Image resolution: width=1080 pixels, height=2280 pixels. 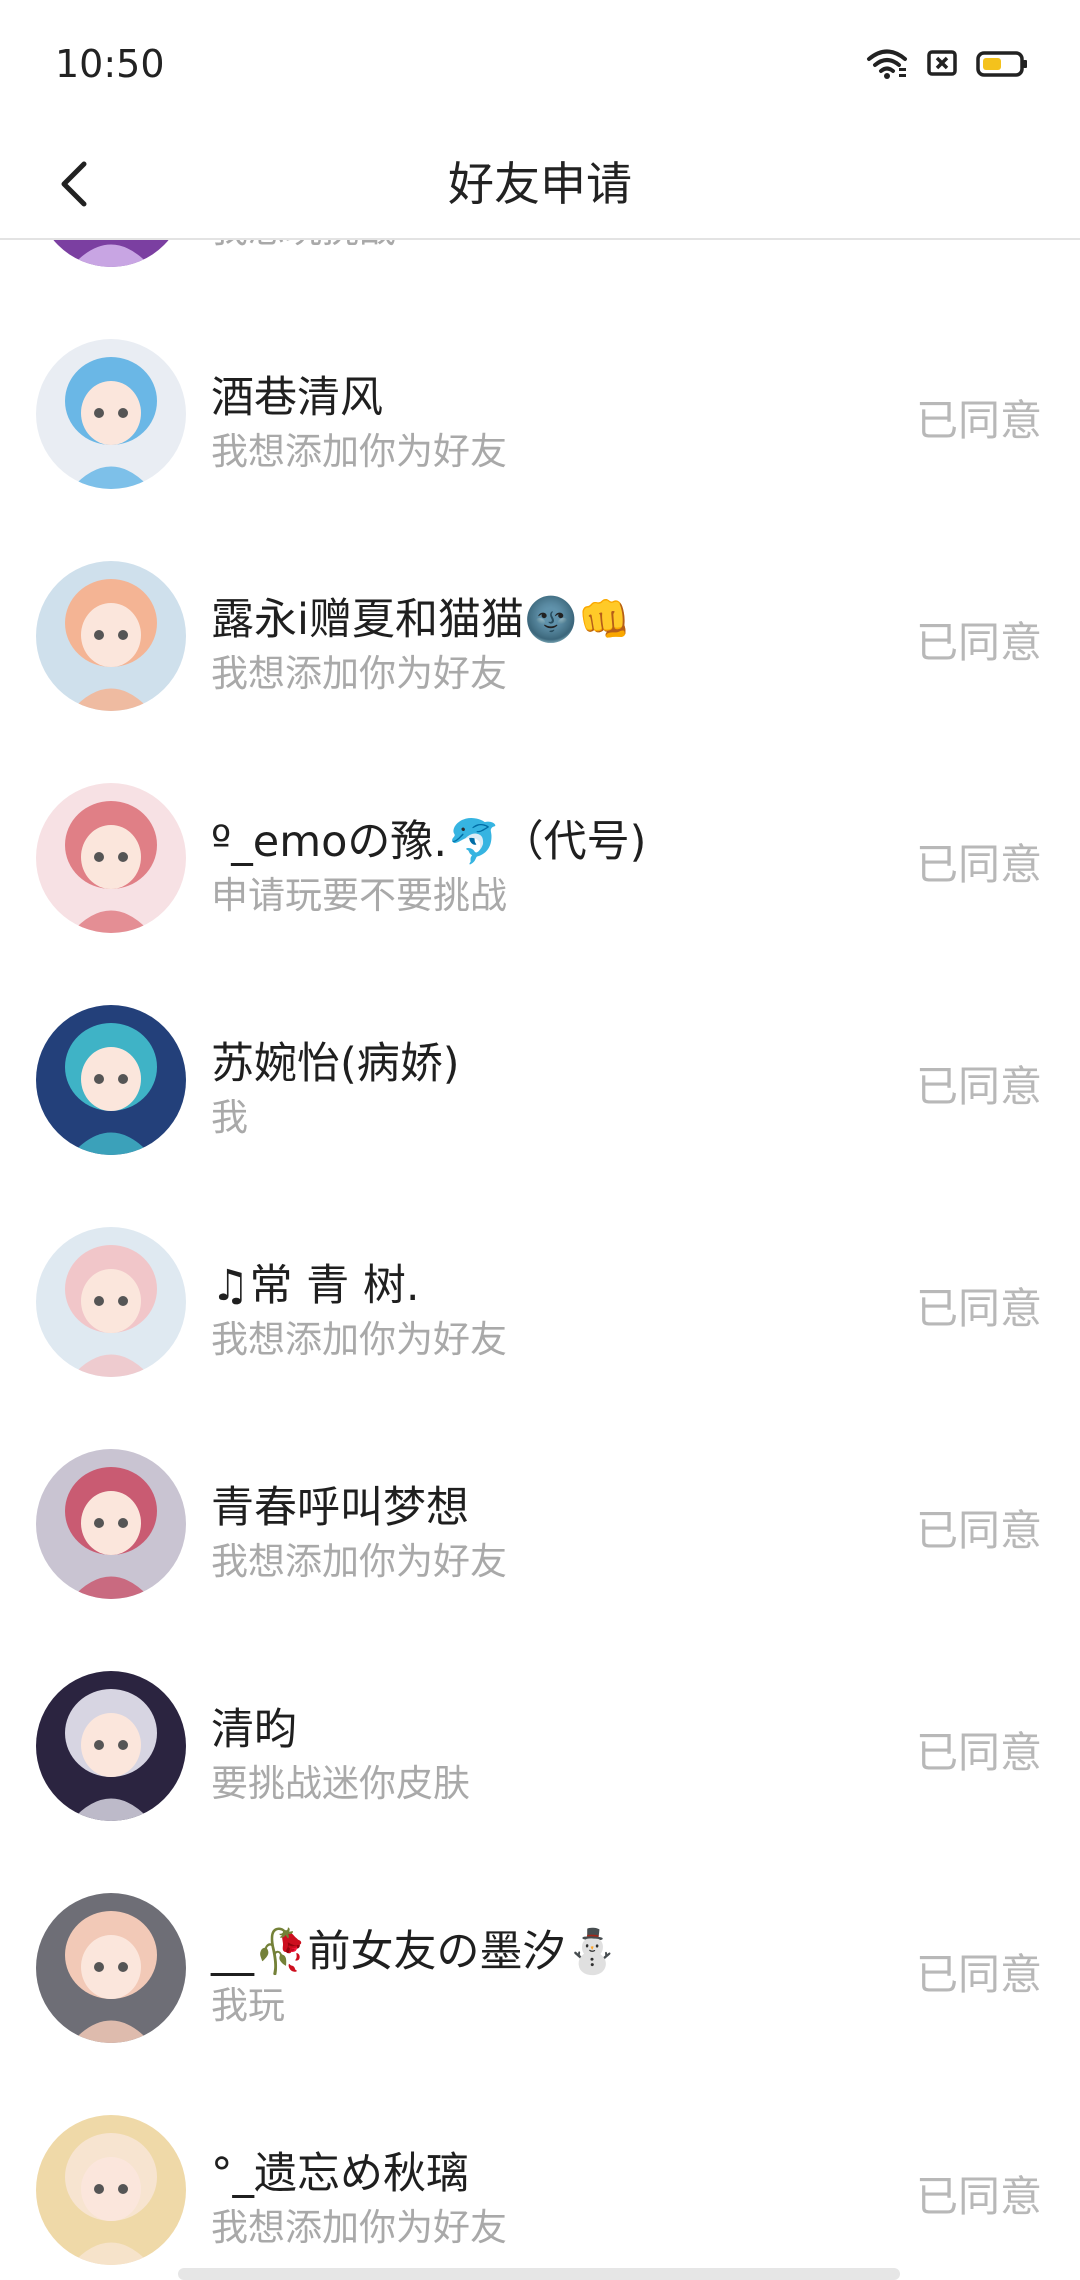 What do you see at coordinates (340, 2174) in the screenshot?
I see `requester-name: °_遗忘め秋璃` at bounding box center [340, 2174].